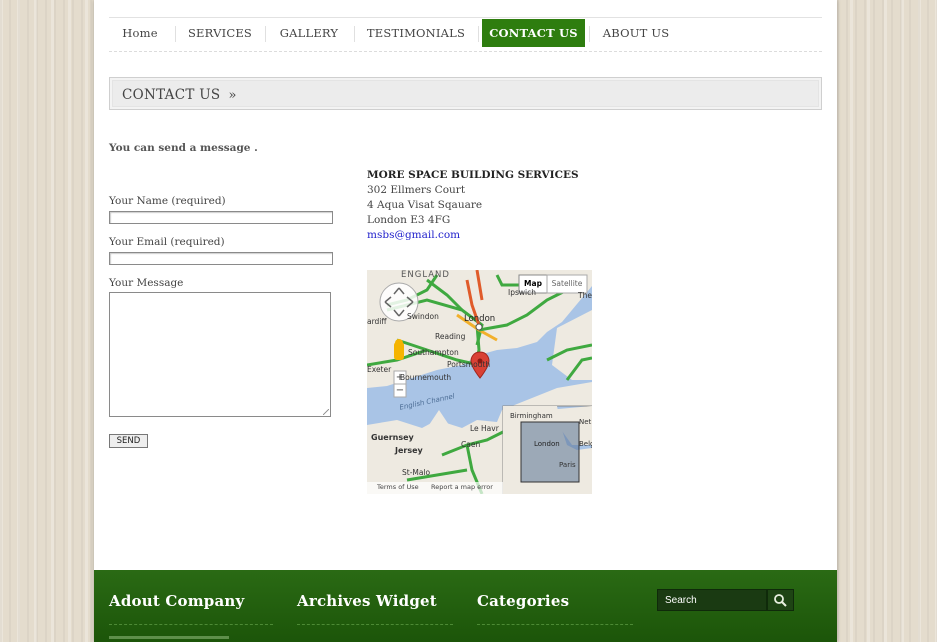 The image size is (937, 642). I want to click on map-label-stmalo: St-Malo, so click(416, 472).